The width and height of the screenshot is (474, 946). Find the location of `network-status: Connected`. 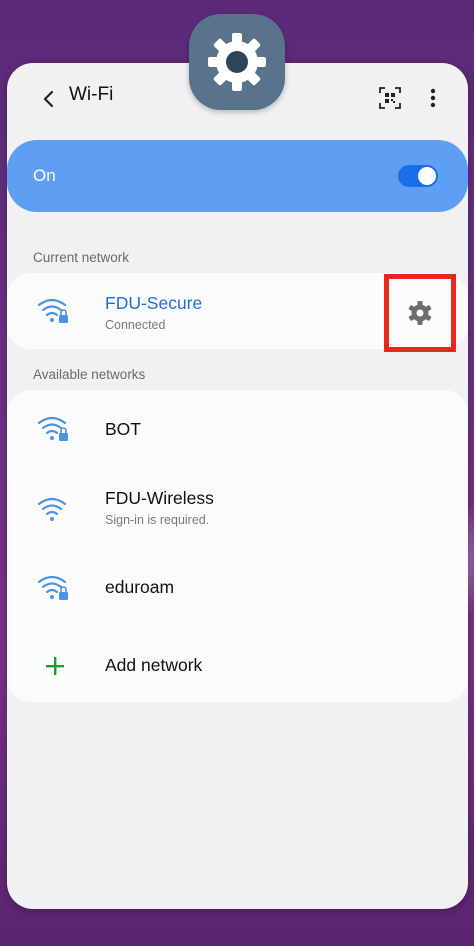

network-status: Connected is located at coordinates (135, 325).